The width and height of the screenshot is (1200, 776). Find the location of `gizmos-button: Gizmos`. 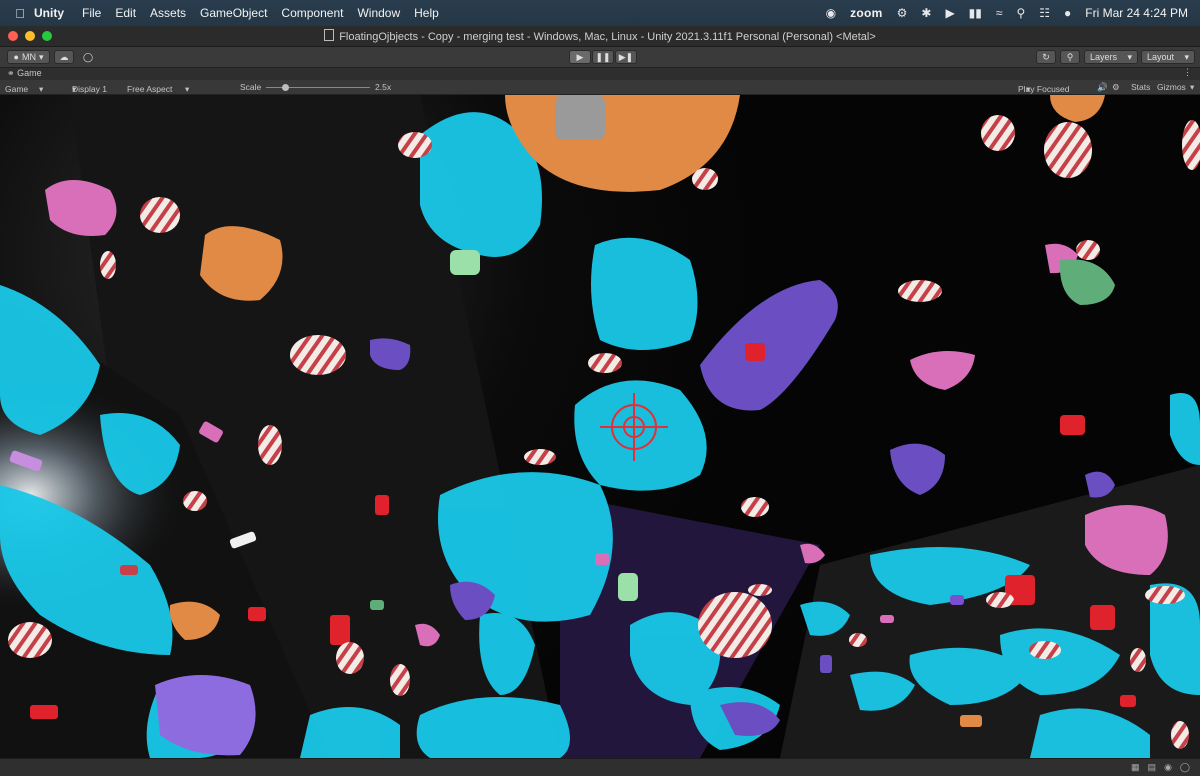

gizmos-button: Gizmos is located at coordinates (1171, 87).